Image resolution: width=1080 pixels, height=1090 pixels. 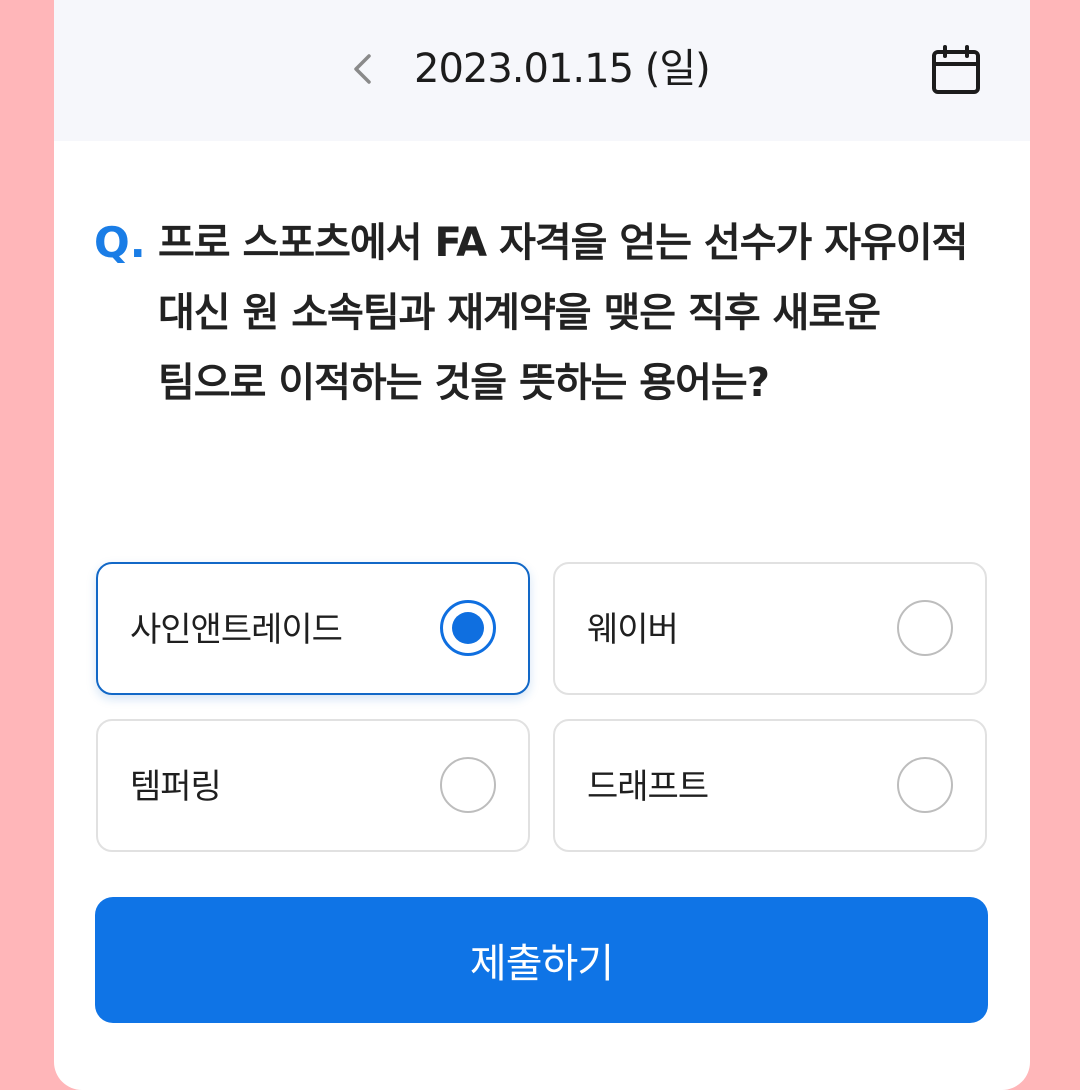 What do you see at coordinates (770, 628) in the screenshot?
I see `option-waiver: 웨이버` at bounding box center [770, 628].